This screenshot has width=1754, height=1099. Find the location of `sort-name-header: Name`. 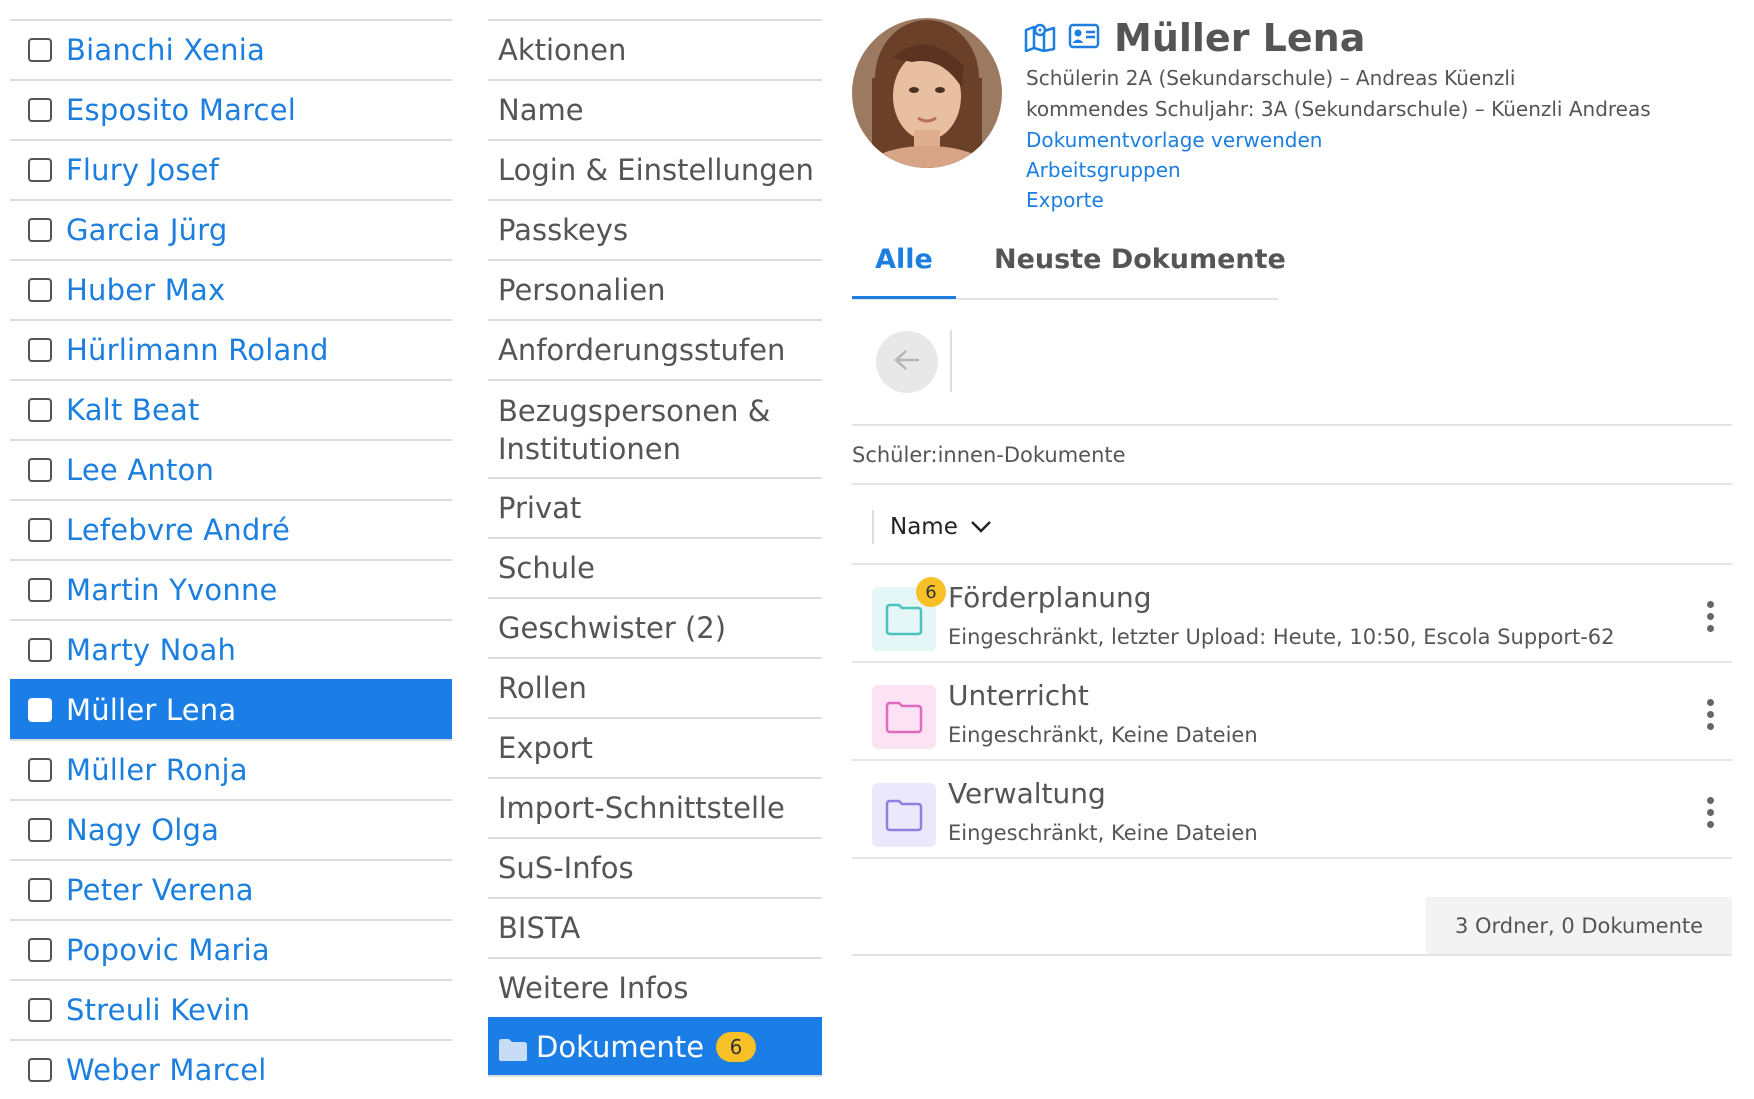

sort-name-header: Name is located at coordinates (932, 527).